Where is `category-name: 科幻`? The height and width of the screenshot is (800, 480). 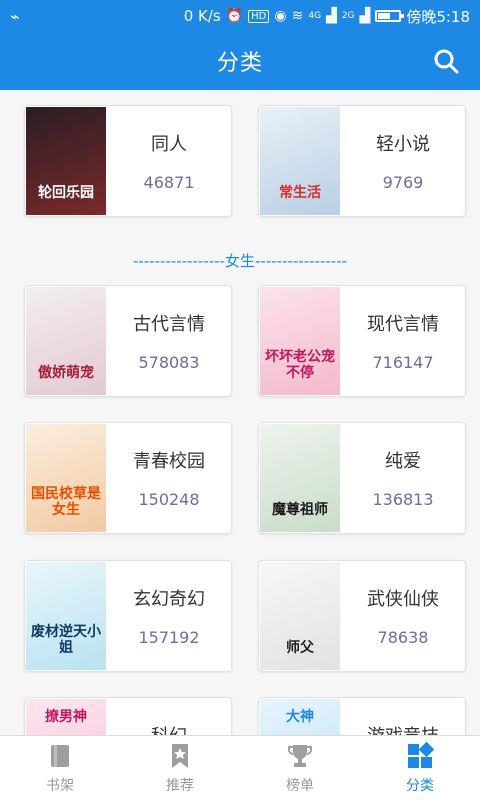 category-name: 科幻 is located at coordinates (169, 728).